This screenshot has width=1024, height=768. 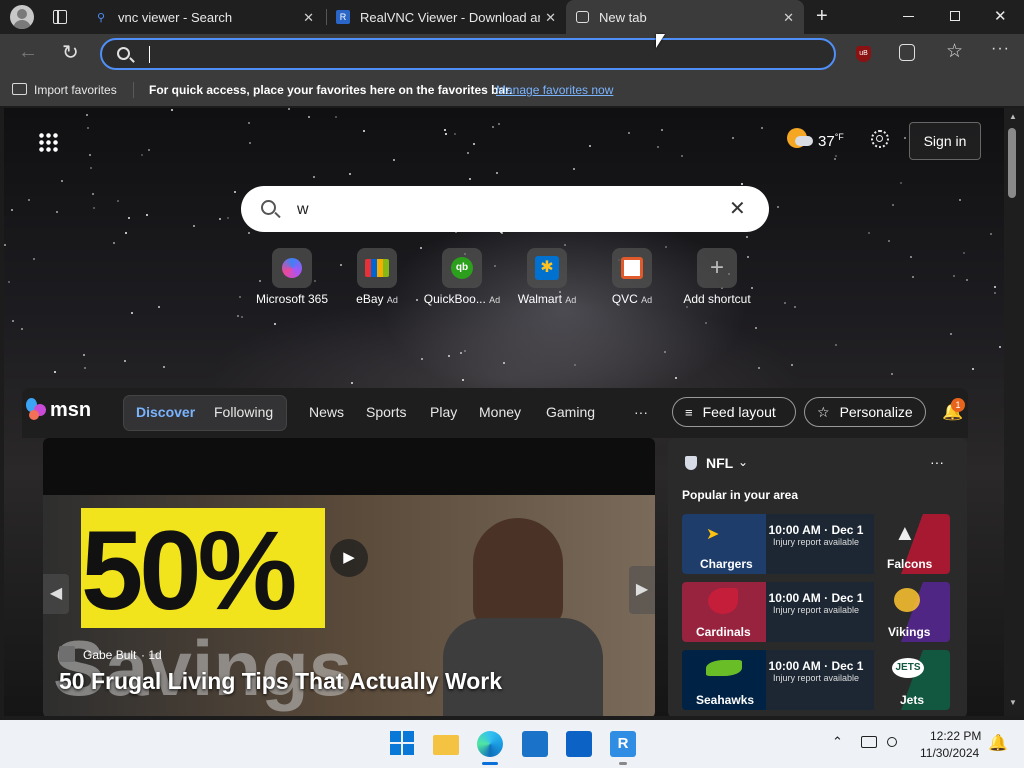 What do you see at coordinates (908, 668) in the screenshot?
I see `jets-logo-icon: JETS` at bounding box center [908, 668].